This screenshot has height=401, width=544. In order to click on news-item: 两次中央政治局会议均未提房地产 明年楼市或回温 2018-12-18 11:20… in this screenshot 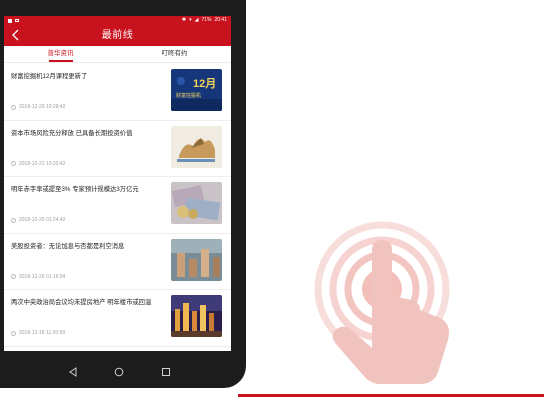, I will do `click(117, 318)`.